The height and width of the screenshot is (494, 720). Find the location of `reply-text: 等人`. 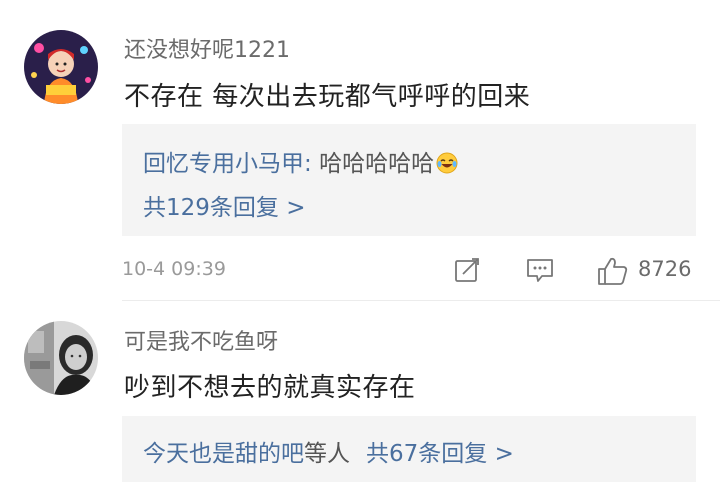

reply-text: 等人 is located at coordinates (327, 454).